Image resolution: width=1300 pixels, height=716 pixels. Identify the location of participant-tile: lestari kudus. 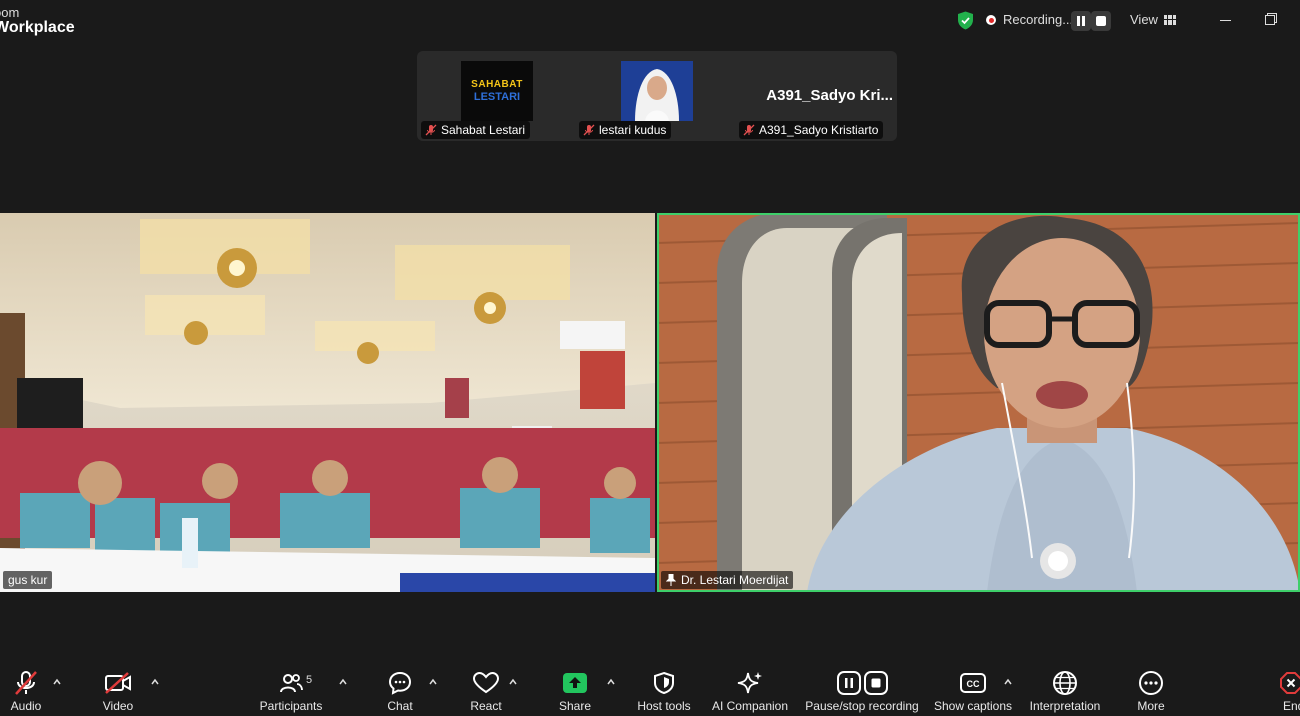
(657, 96).